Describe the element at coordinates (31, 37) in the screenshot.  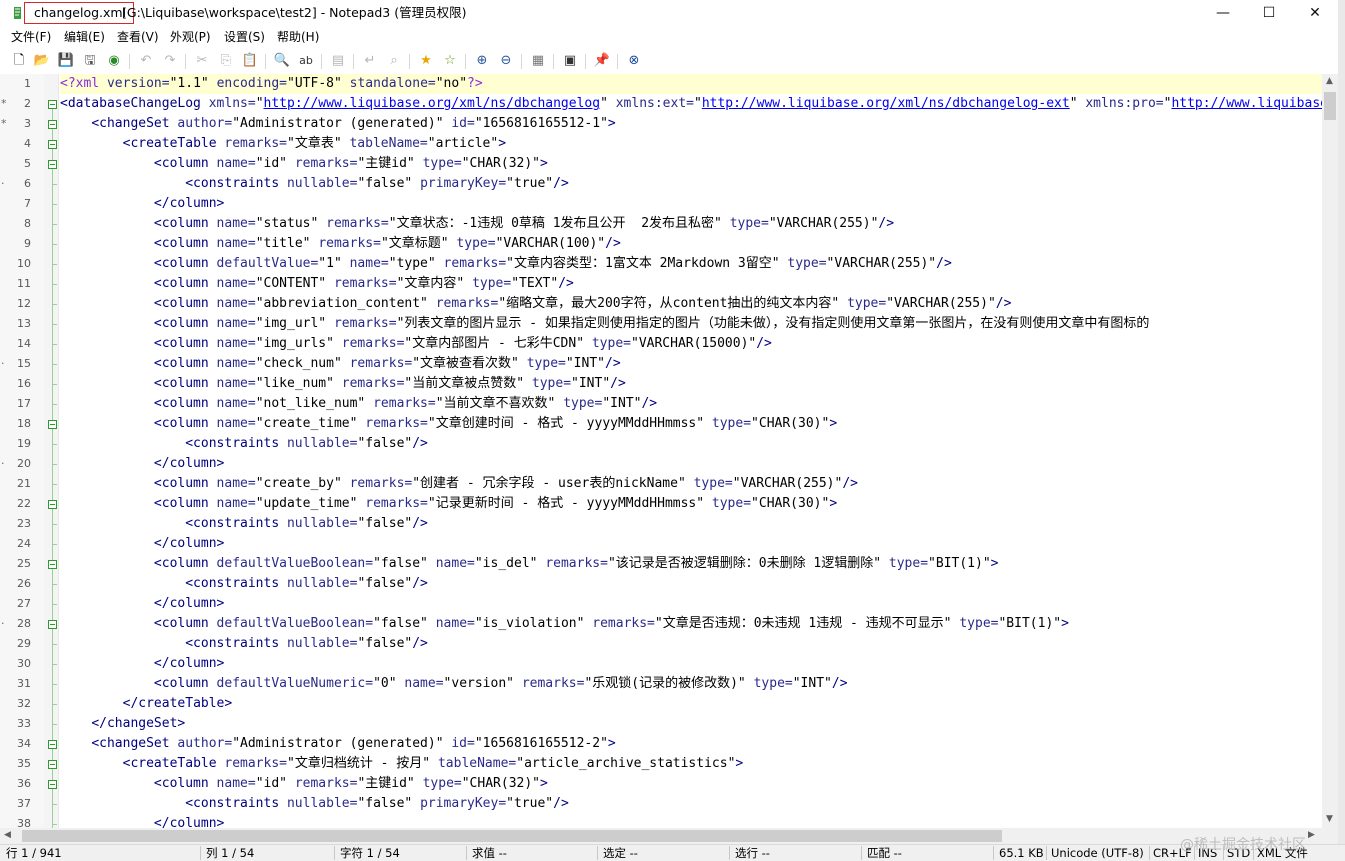
I see `menu-file: 文件(F)` at that location.